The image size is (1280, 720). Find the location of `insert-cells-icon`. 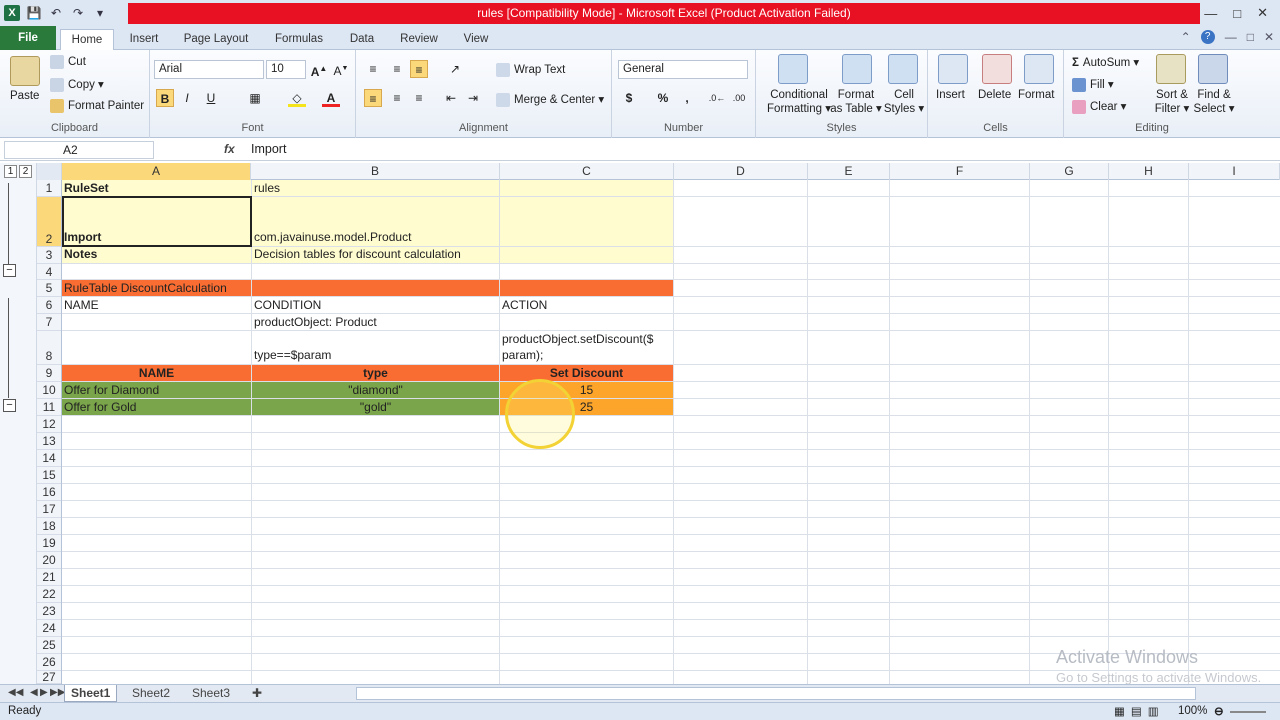

insert-cells-icon is located at coordinates (953, 69).